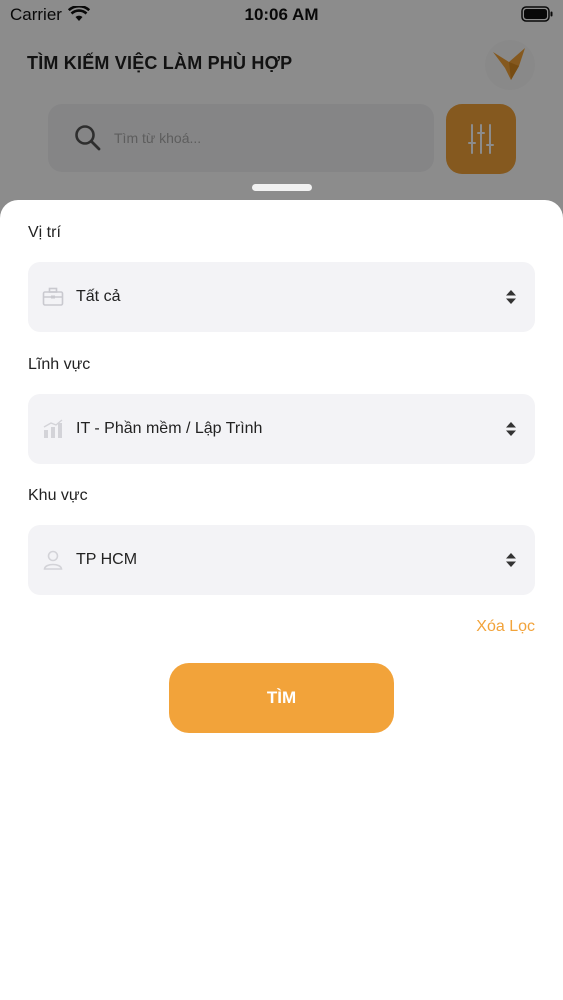 Image resolution: width=563 pixels, height=1000 pixels. I want to click on area-select: TP HCM, so click(281, 560).